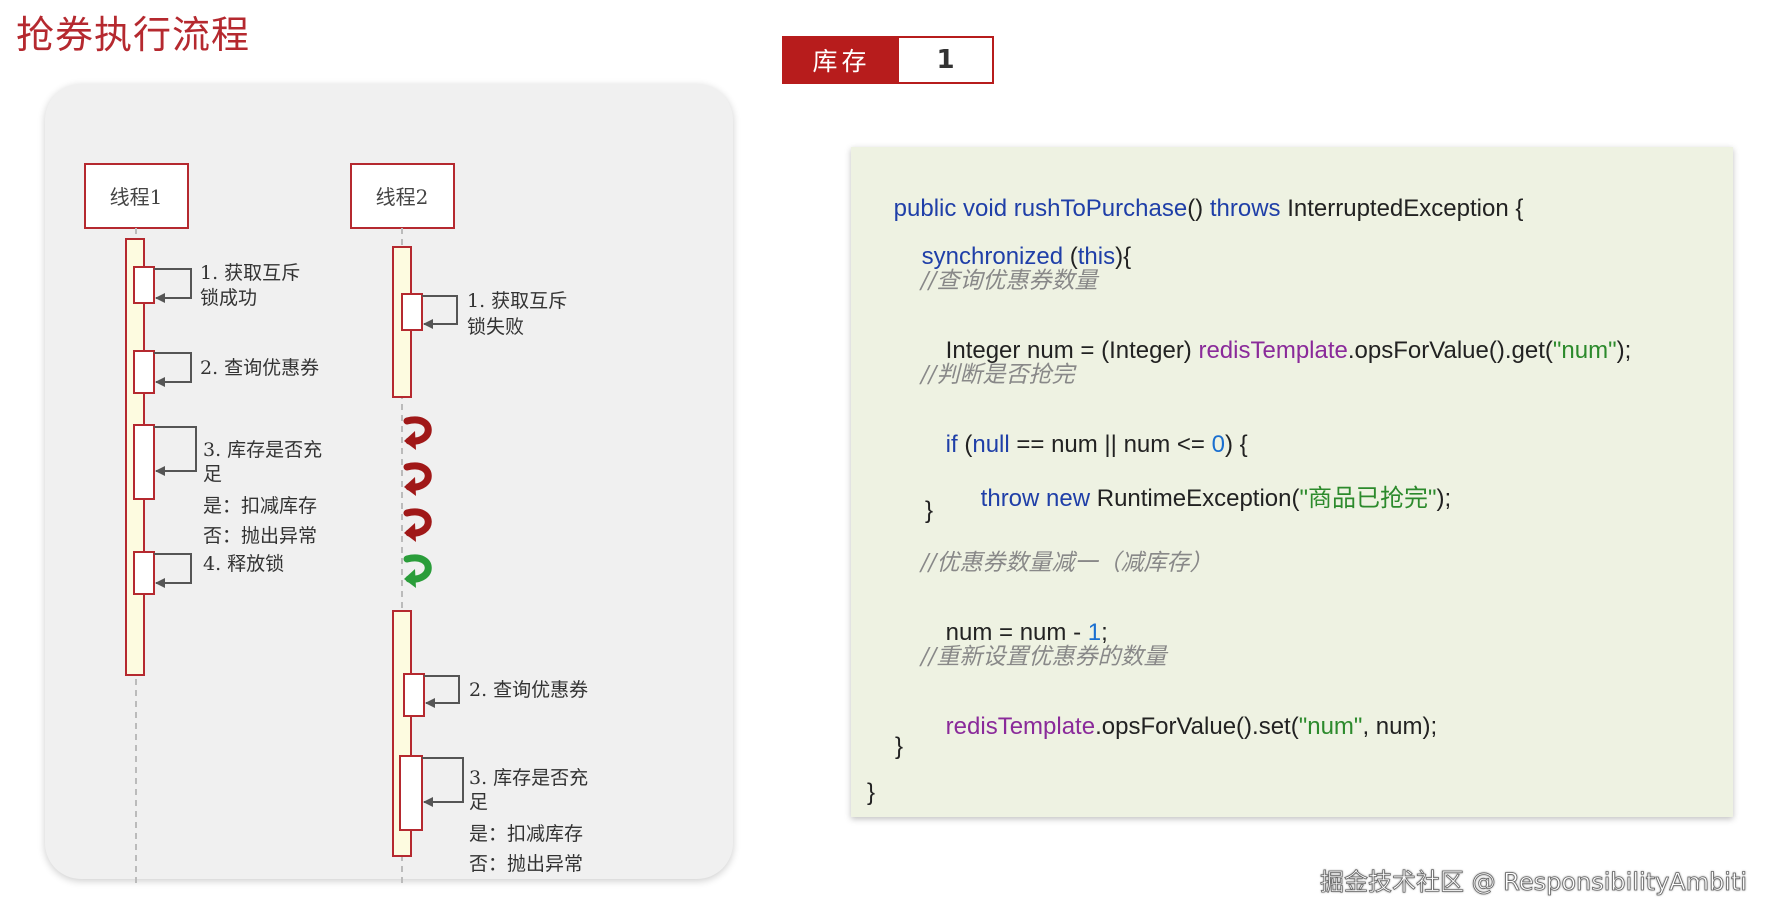 The width and height of the screenshot is (1775, 913). What do you see at coordinates (411, 793) in the screenshot?
I see `t2-step3-box` at bounding box center [411, 793].